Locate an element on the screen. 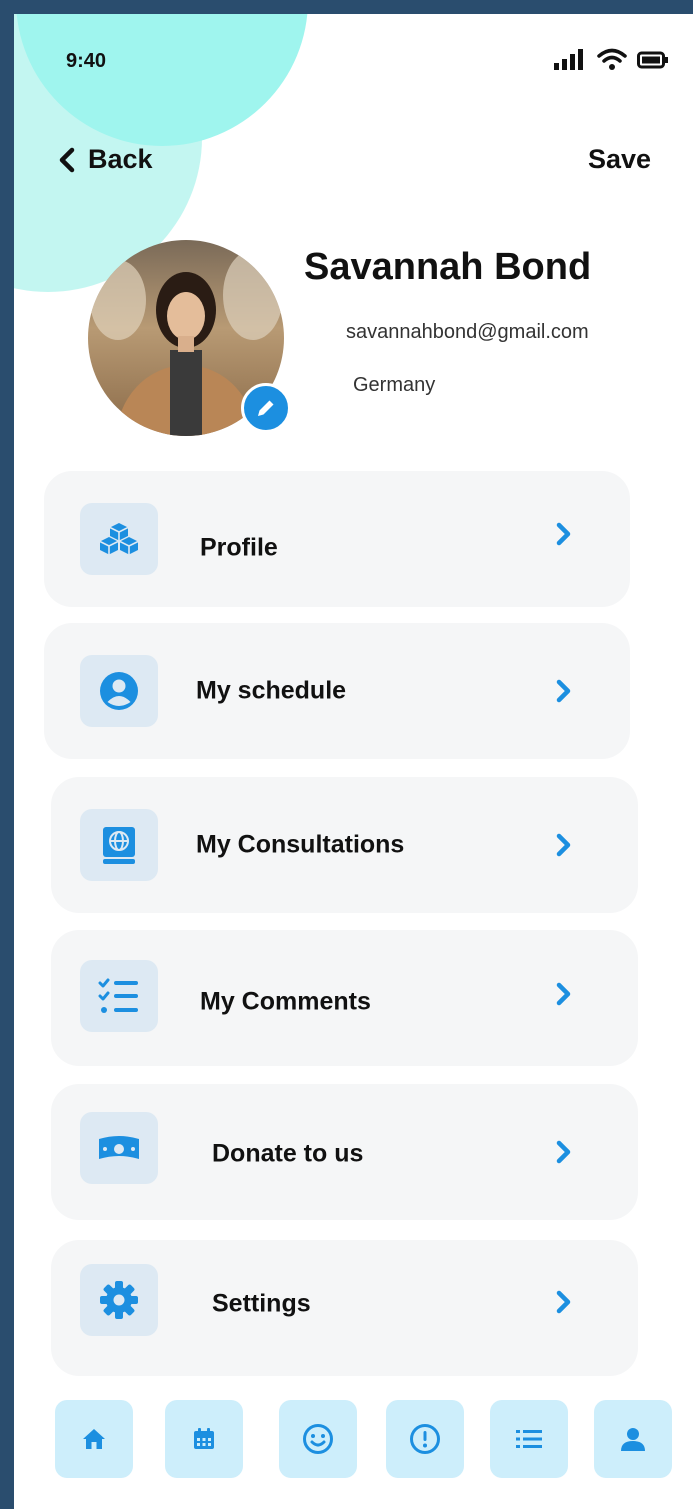 This screenshot has height=1509, width=693. nav-mood is located at coordinates (318, 1439).